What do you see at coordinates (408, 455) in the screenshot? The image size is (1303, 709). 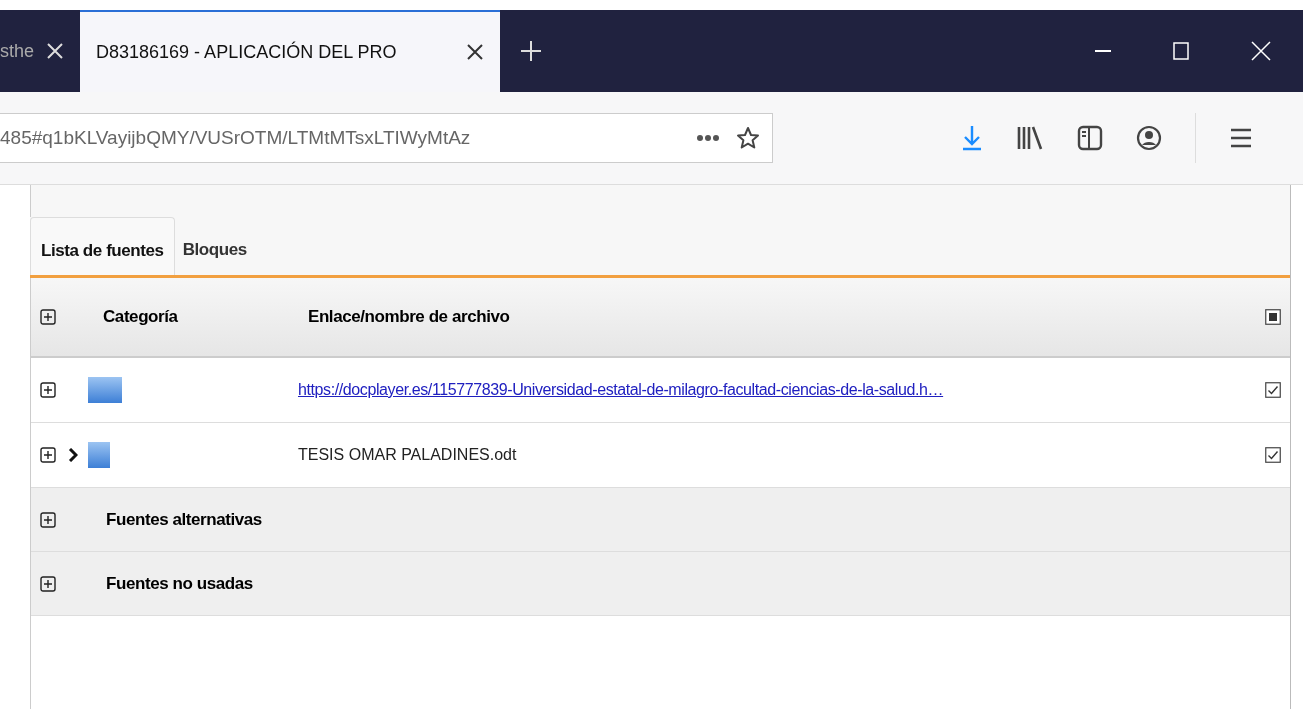 I see `file-name: TESIS OMAR PALADINES.odt` at bounding box center [408, 455].